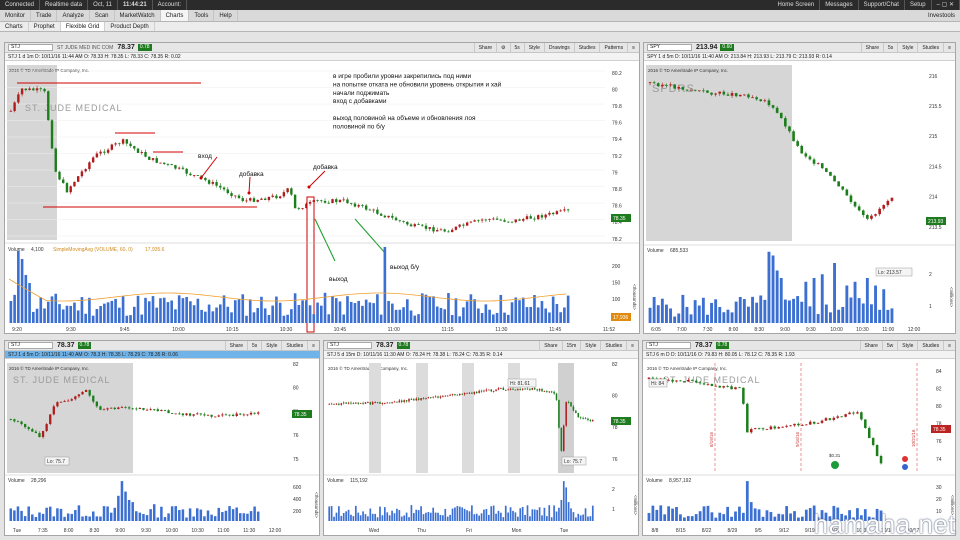 The image size is (960, 540). I want to click on messages-button: Messages, so click(839, 5).